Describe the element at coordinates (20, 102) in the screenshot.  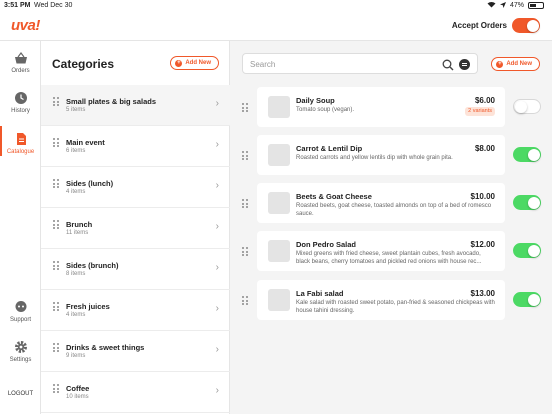
I see `rail-item-history: History` at that location.